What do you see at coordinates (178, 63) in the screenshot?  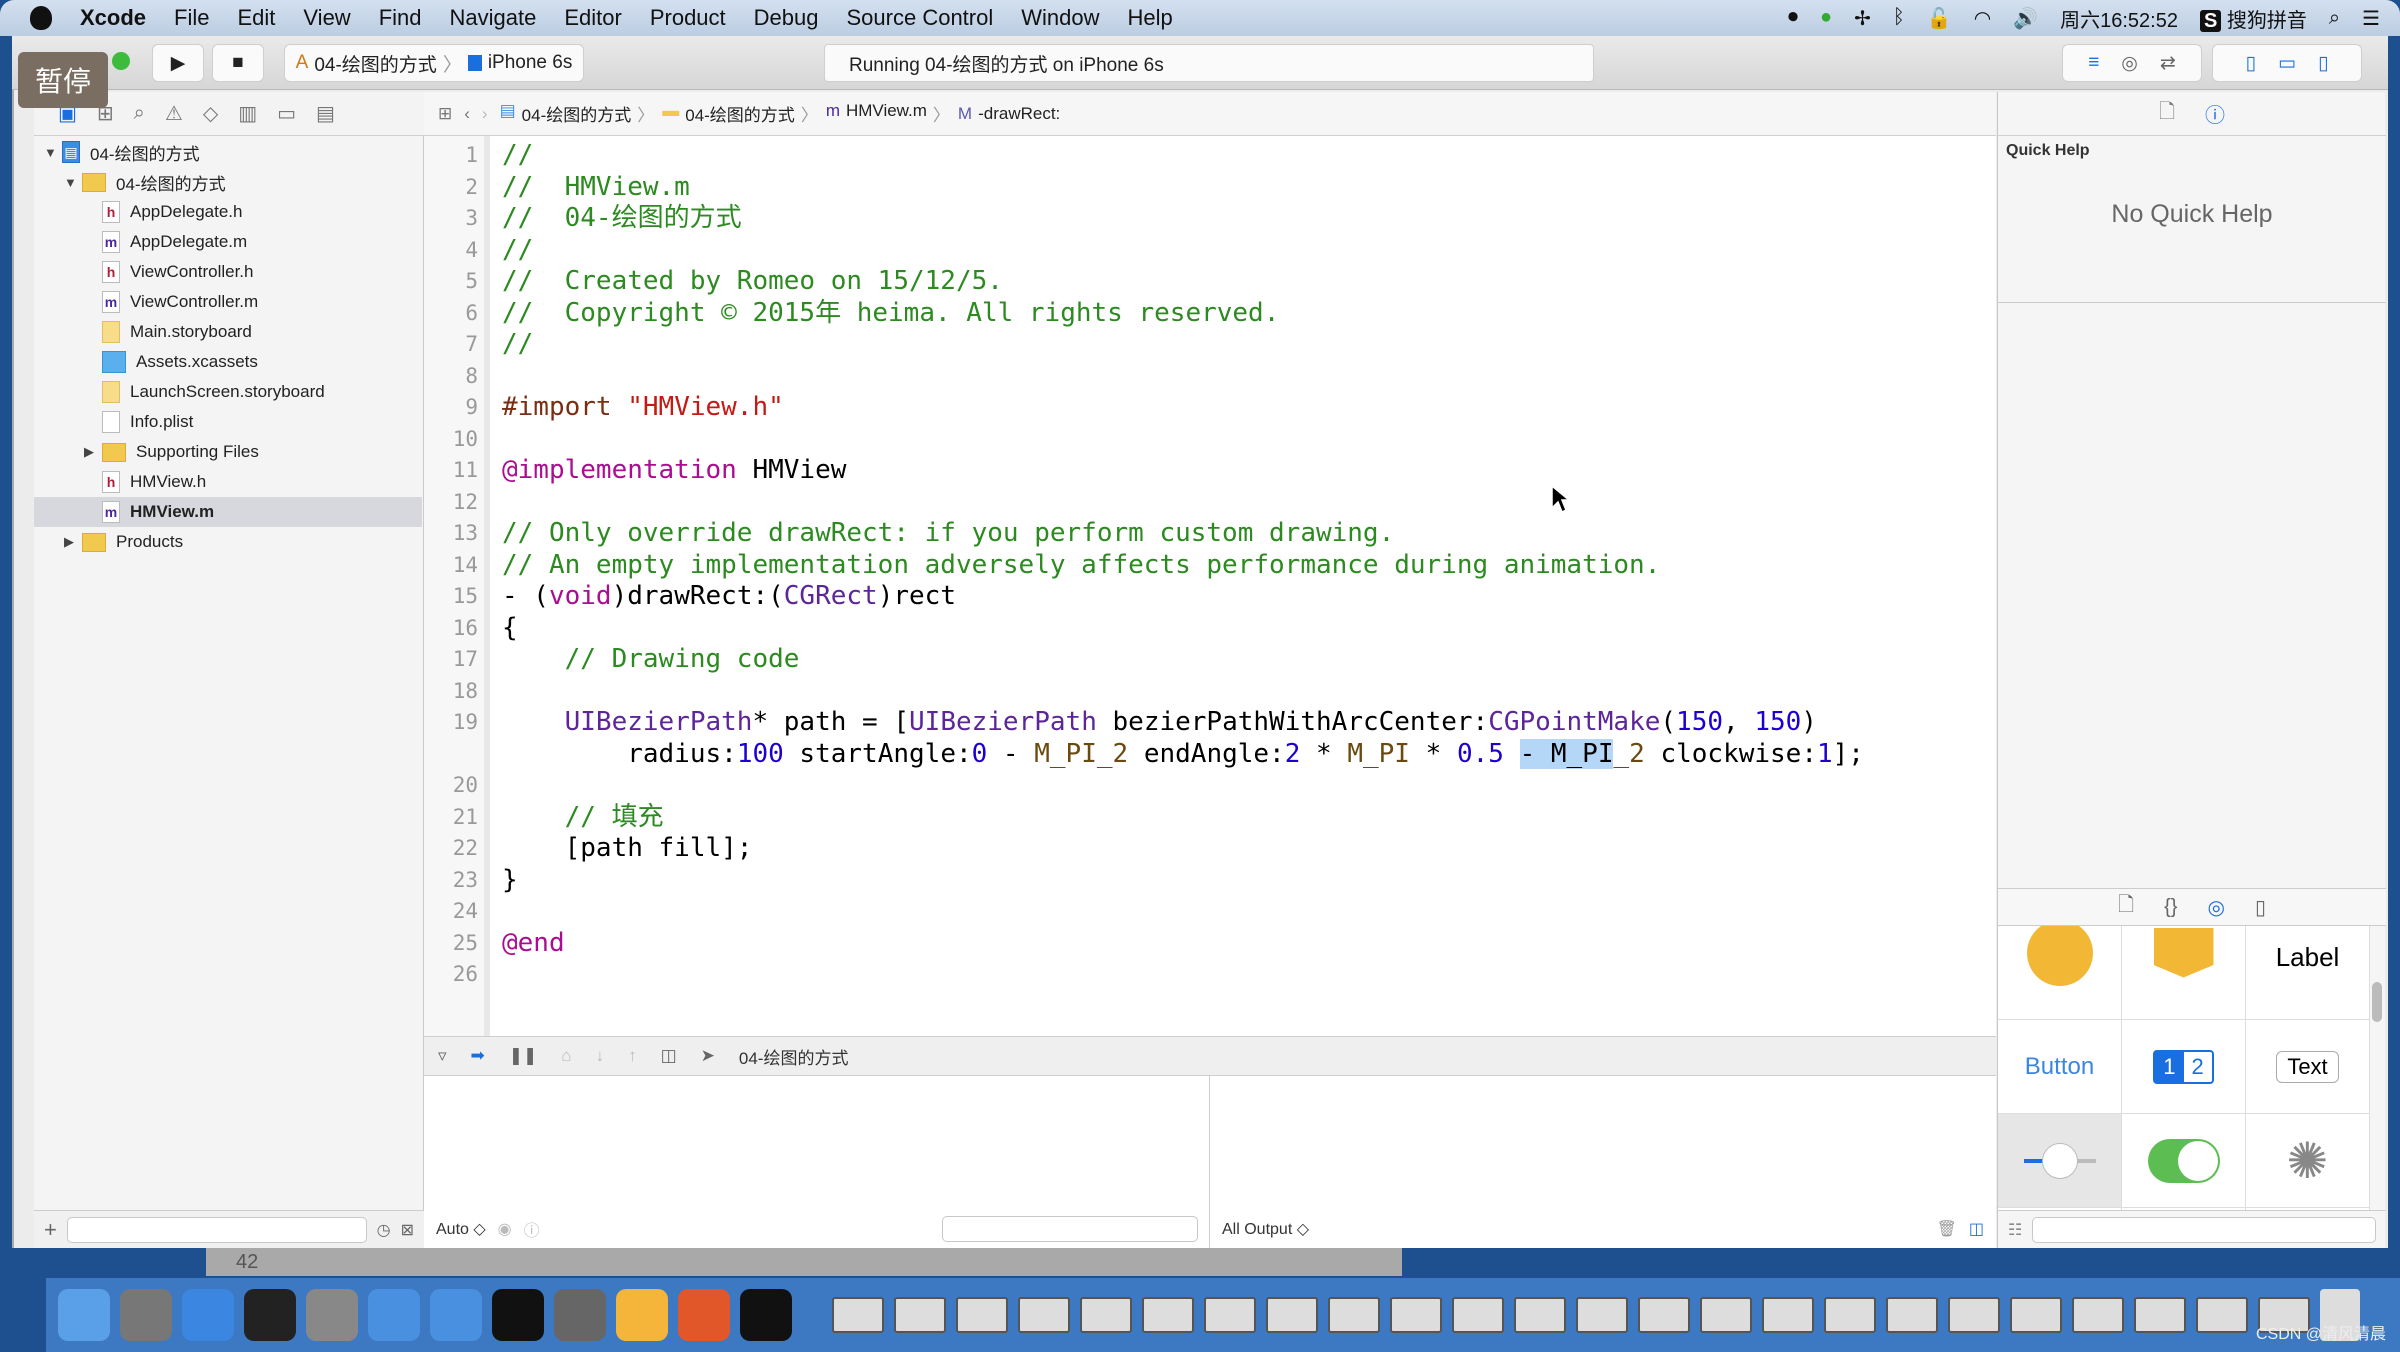 I see `run-button: ▶` at bounding box center [178, 63].